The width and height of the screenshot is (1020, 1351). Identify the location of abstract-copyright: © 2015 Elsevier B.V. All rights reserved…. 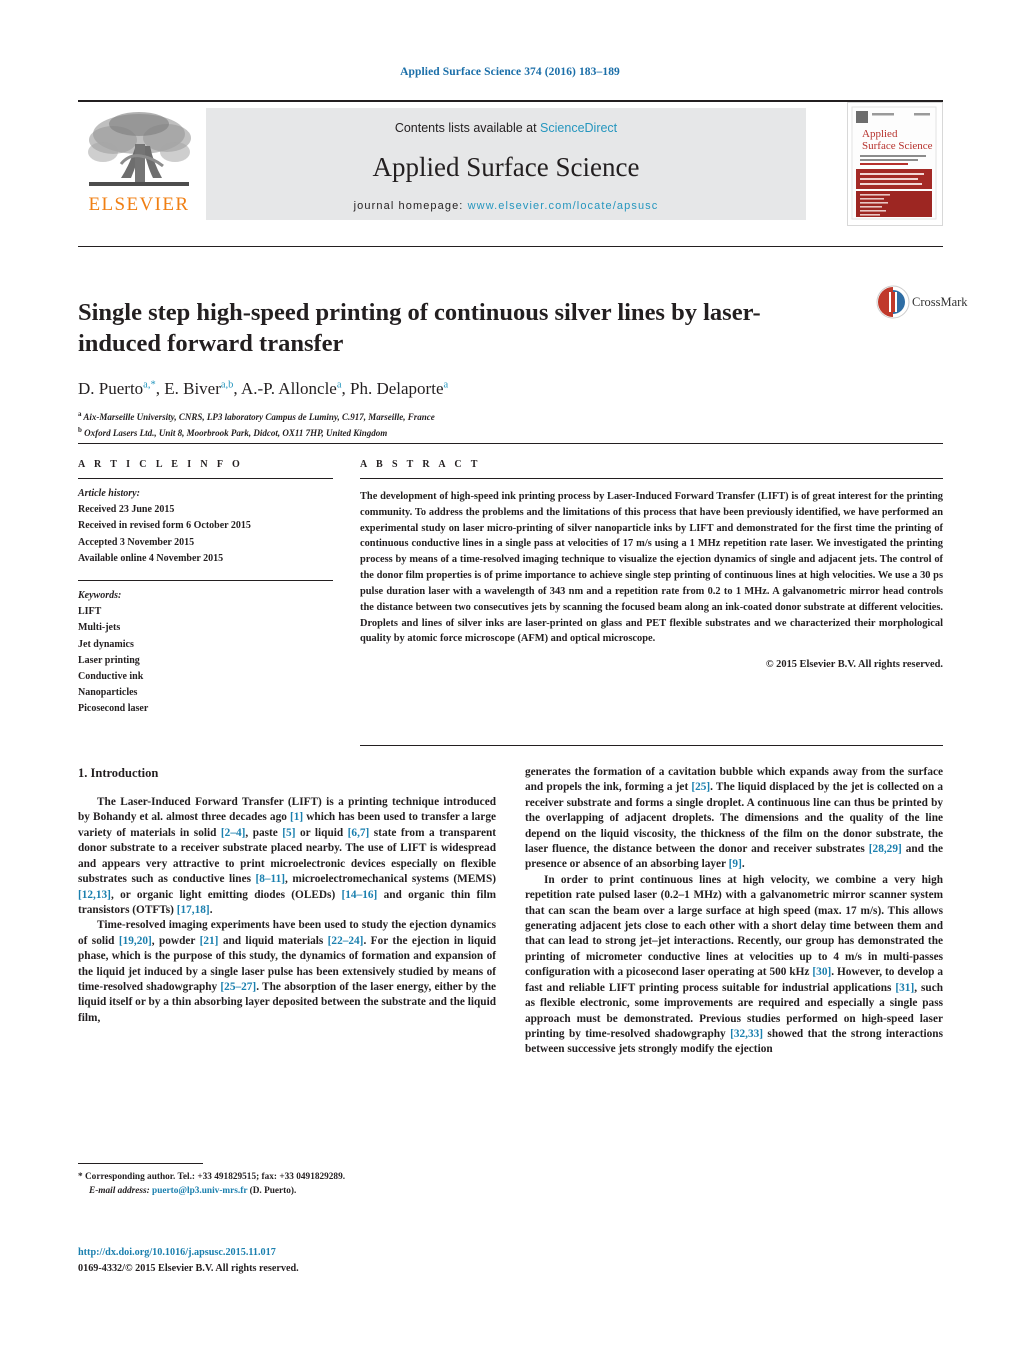
(854, 665).